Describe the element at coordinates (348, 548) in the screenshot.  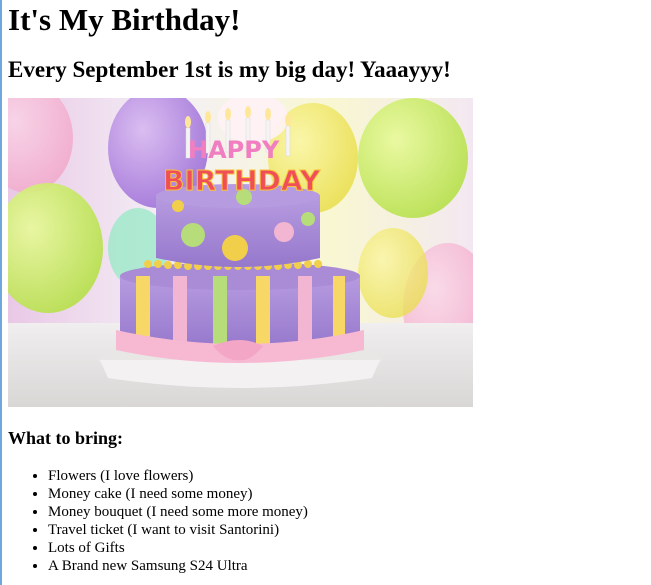
I see `list-item: Lots of Gifts` at that location.